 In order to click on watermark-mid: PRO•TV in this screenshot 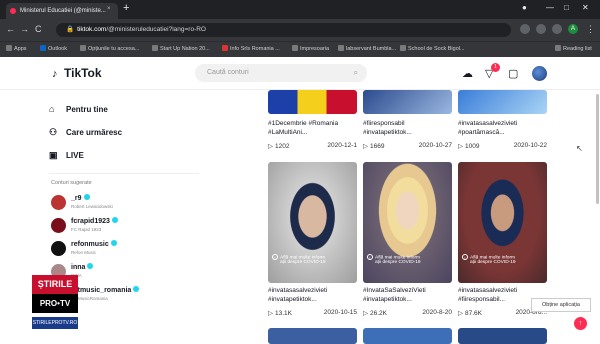, I will do `click(55, 303)`.